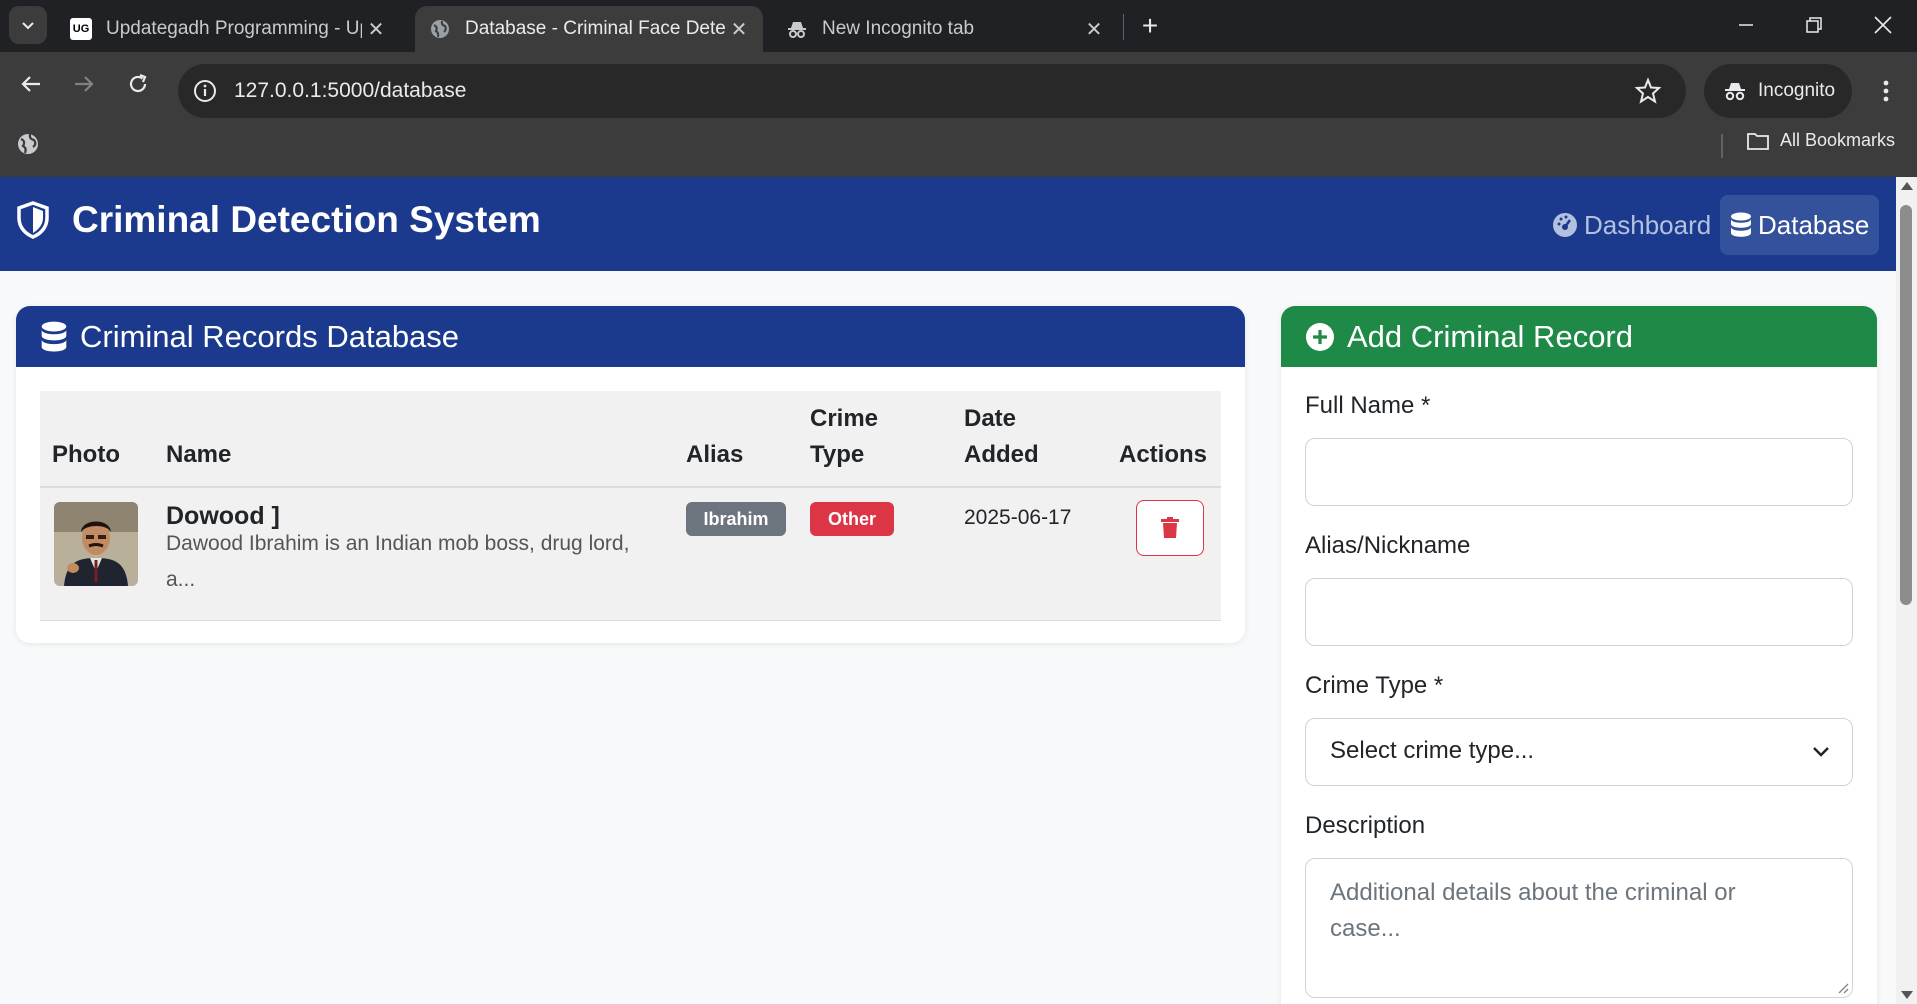 Image resolution: width=1917 pixels, height=1004 pixels. I want to click on col-alias: Alias, so click(715, 454).